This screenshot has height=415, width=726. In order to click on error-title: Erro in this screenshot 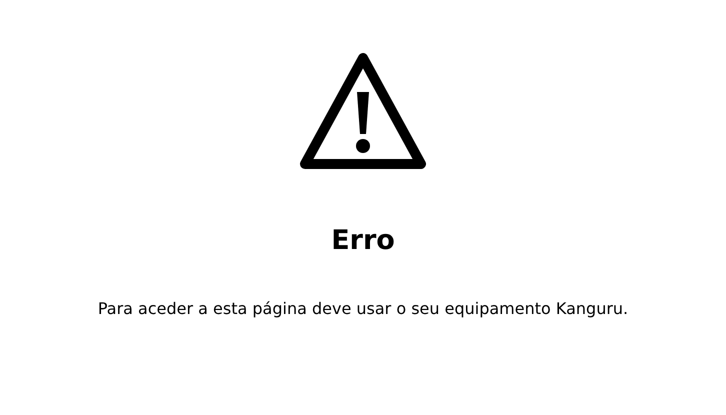, I will do `click(363, 241)`.